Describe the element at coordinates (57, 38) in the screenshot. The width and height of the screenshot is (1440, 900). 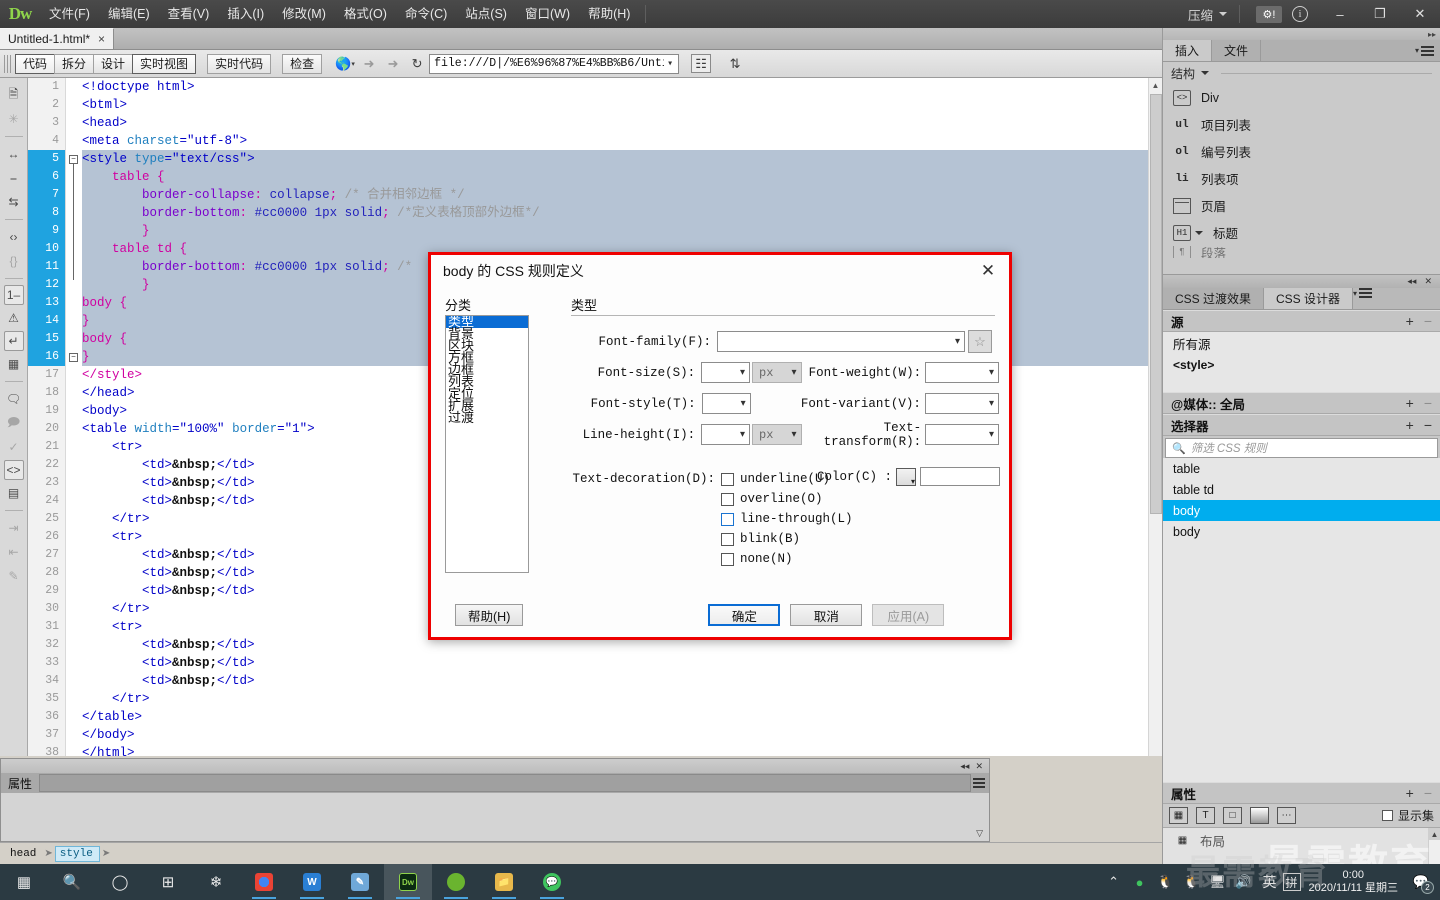
I see `document-tab: Untitled-1.html* ×` at that location.